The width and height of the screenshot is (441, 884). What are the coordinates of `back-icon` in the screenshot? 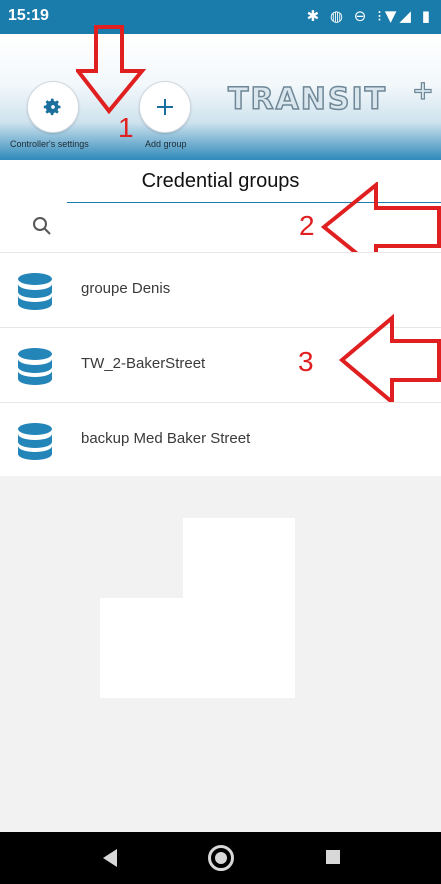 It's located at (110, 858).